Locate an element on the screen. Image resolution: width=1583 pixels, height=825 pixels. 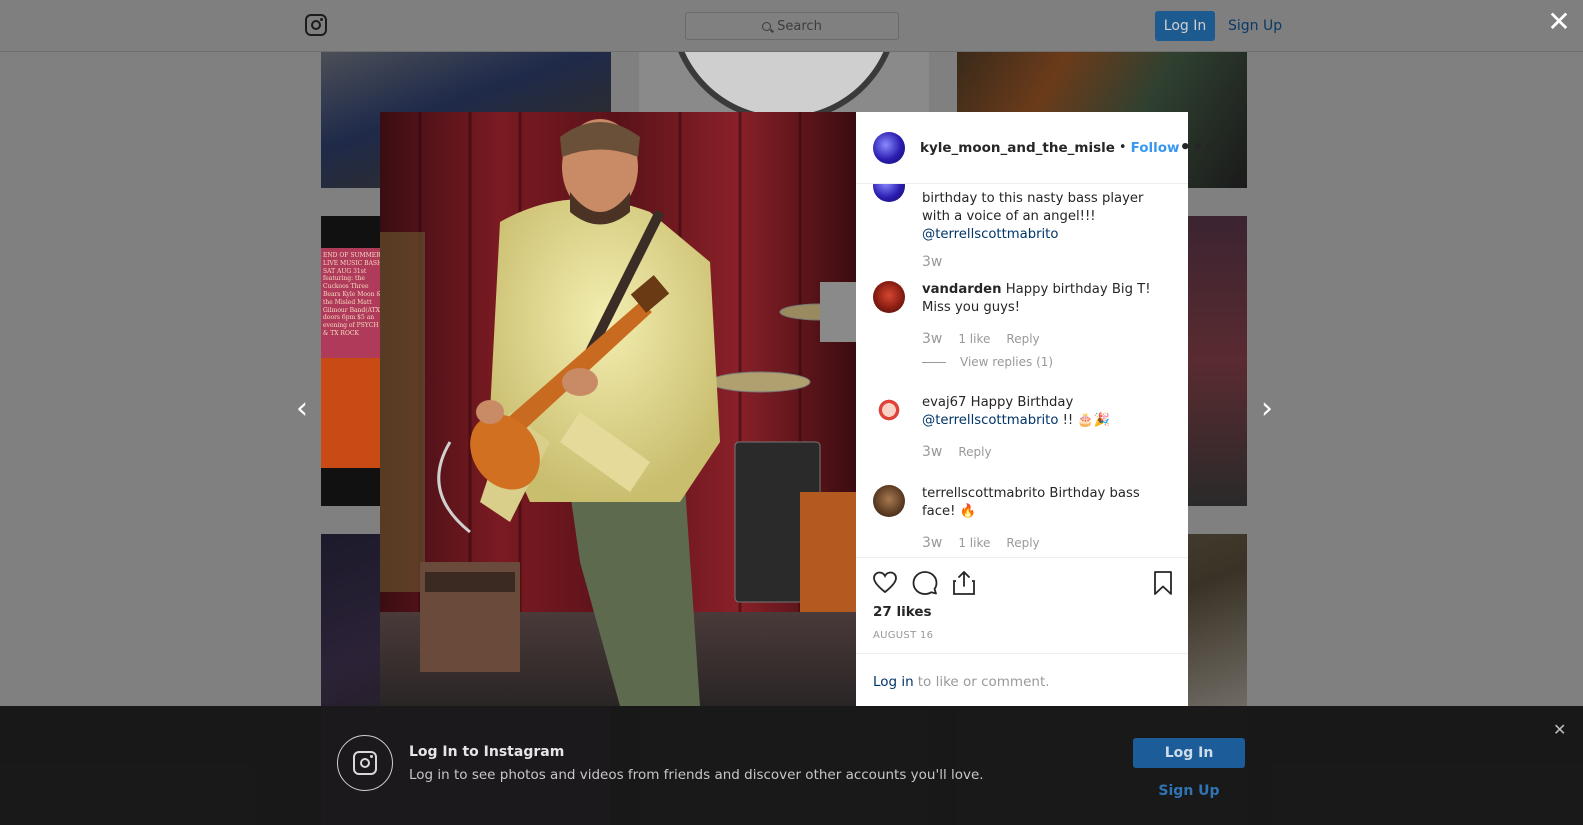
follow-button: Follow is located at coordinates (1155, 148).